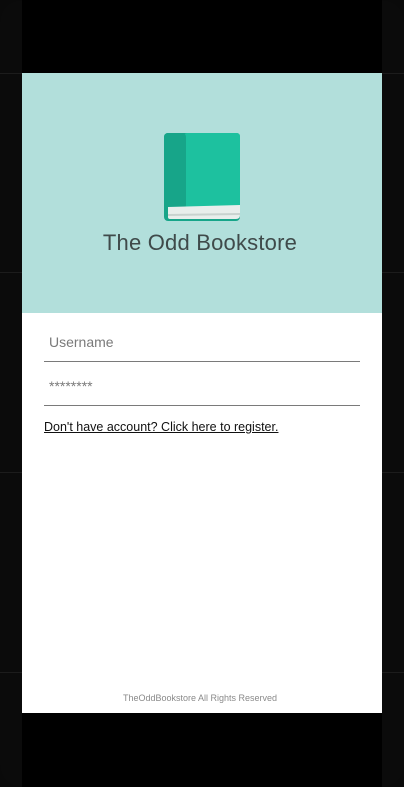  I want to click on username-field-container, so click(202, 343).